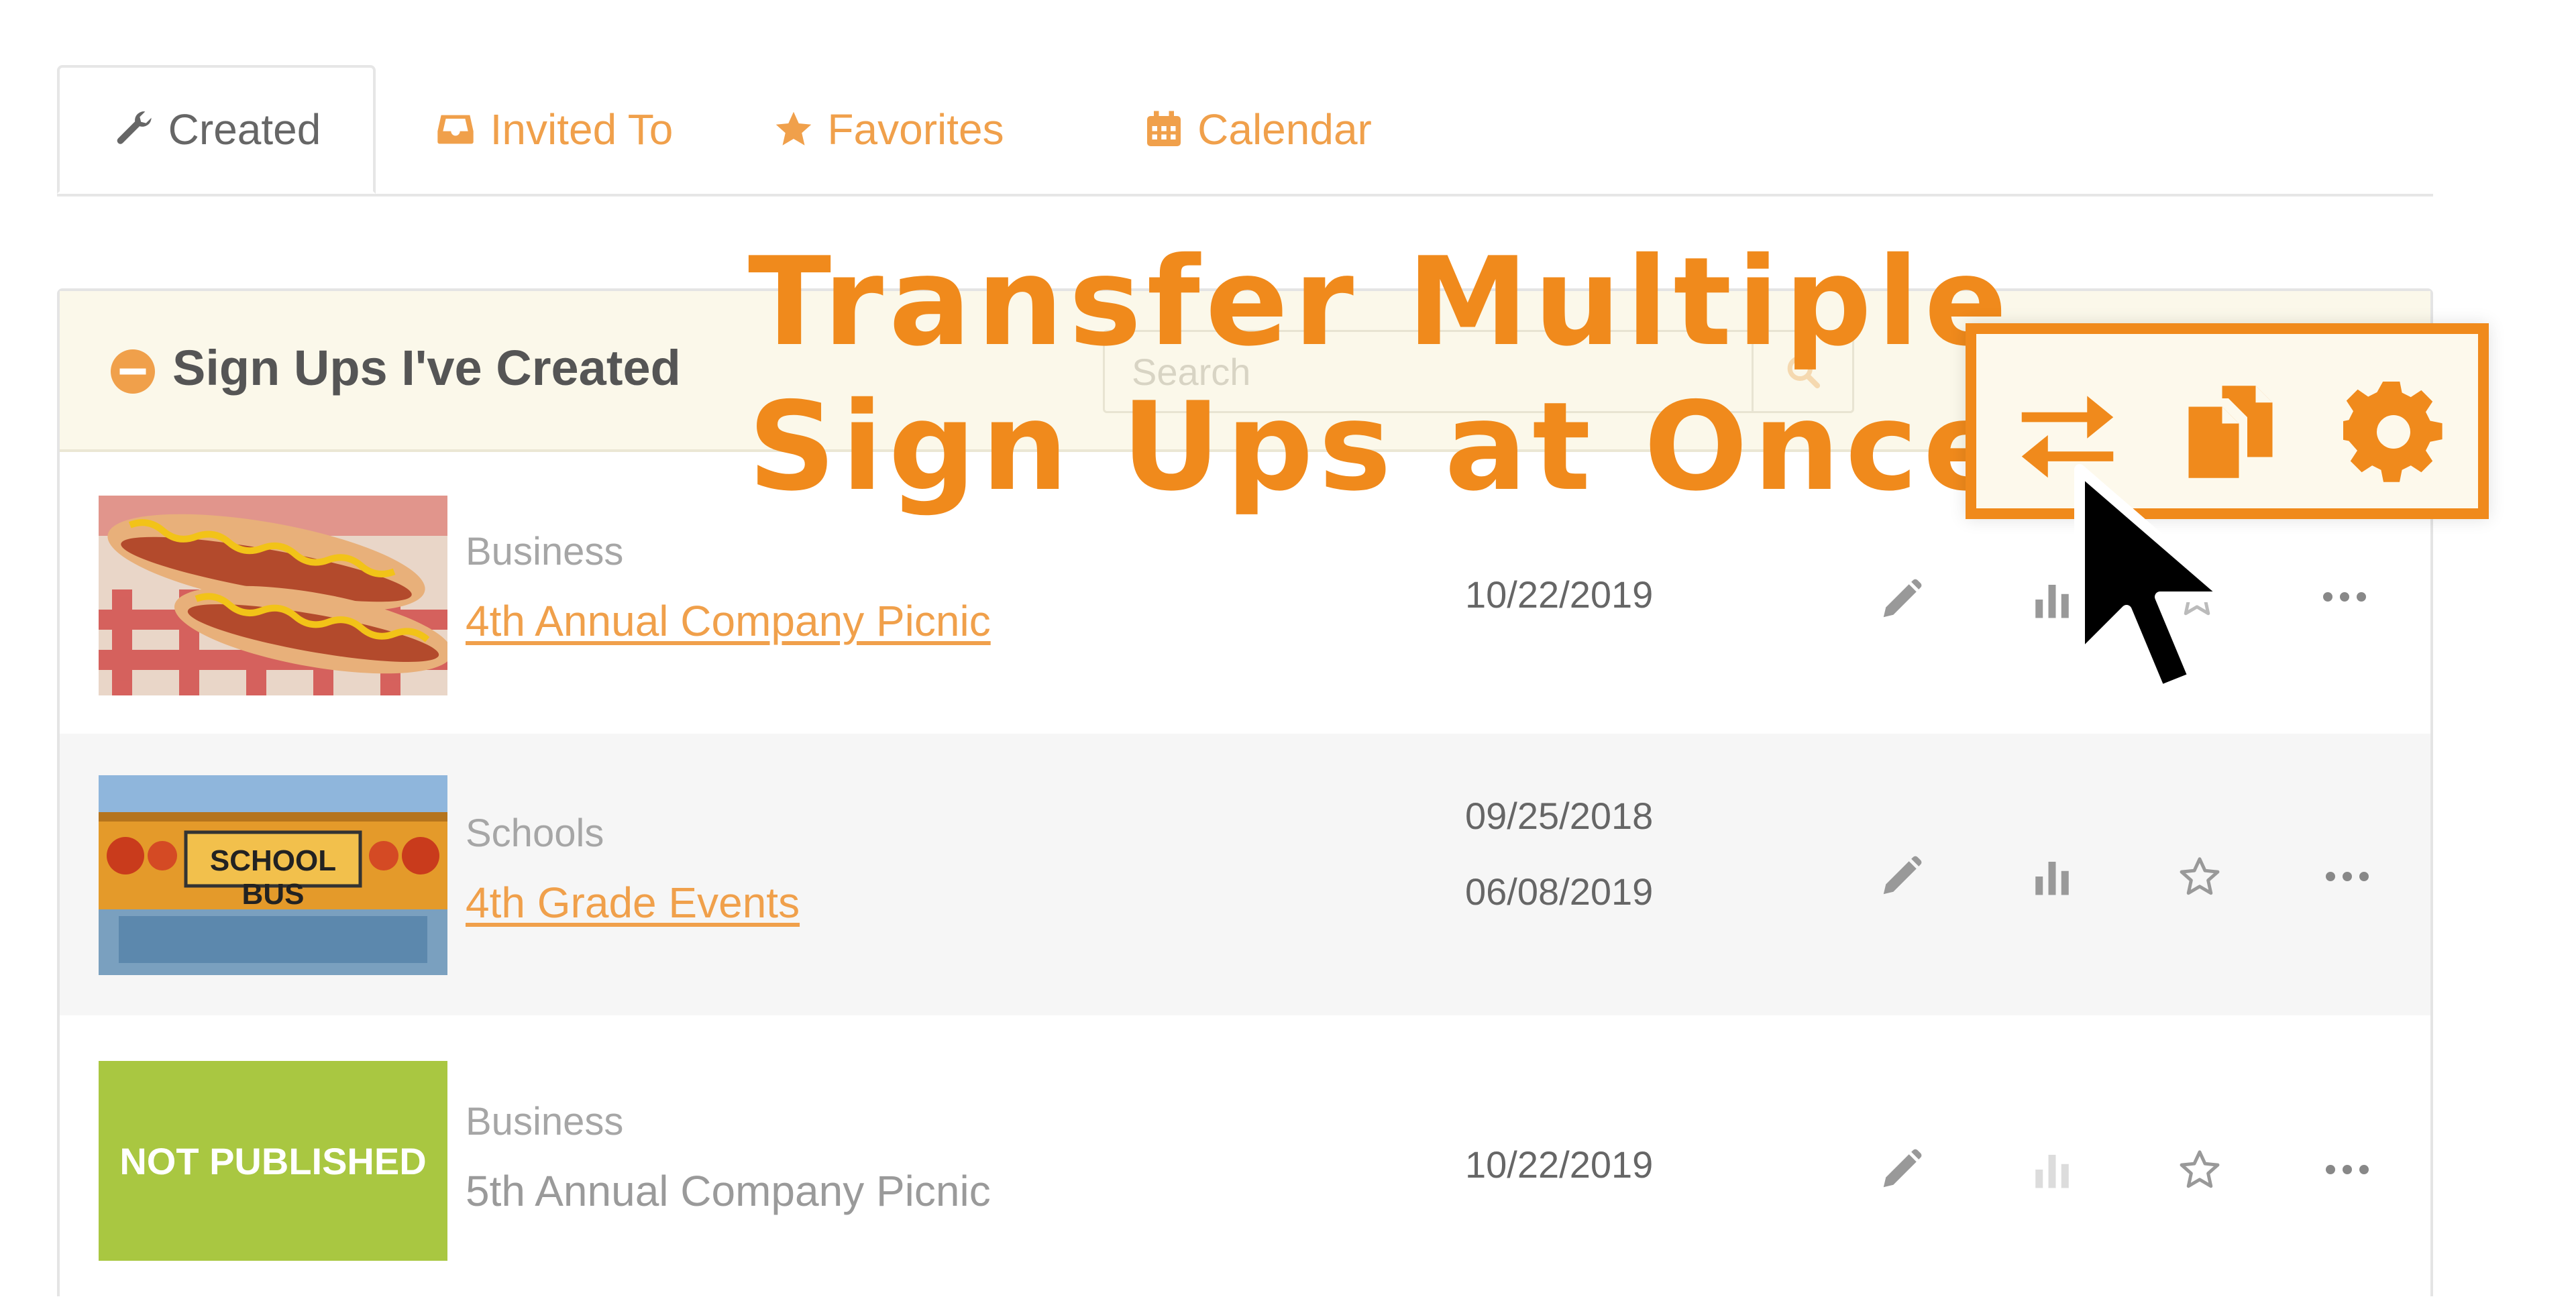  I want to click on reports-button, so click(2052, 877).